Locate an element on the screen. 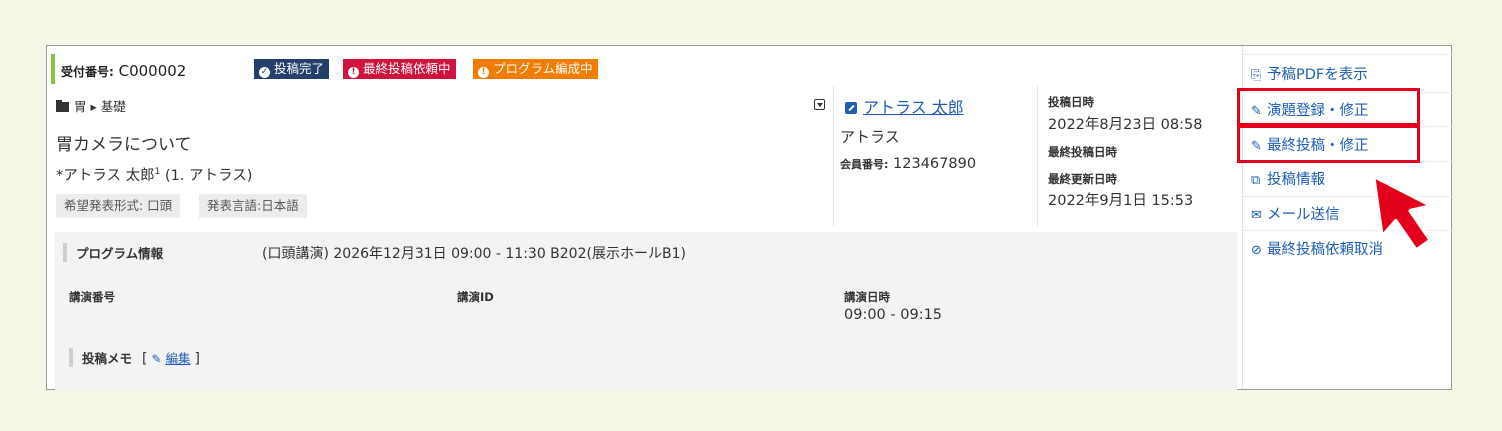 The width and height of the screenshot is (1502, 431). tag-presentation-format: 希望発表形式: 口頭 is located at coordinates (118, 206).